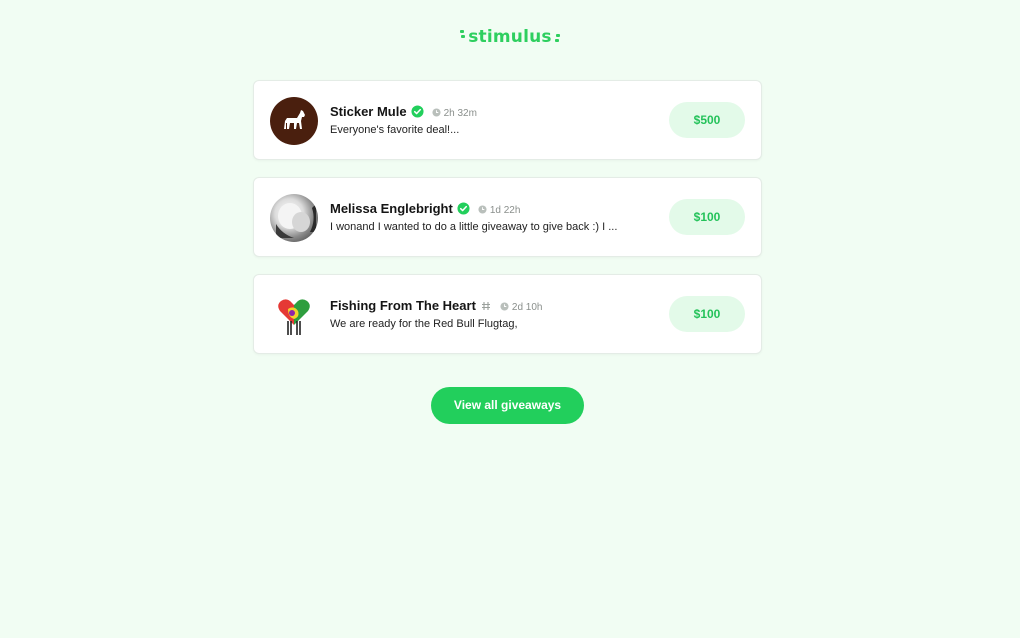 The height and width of the screenshot is (638, 1020). Describe the element at coordinates (707, 120) in the screenshot. I see `giveaway-amount-button: $500` at that location.